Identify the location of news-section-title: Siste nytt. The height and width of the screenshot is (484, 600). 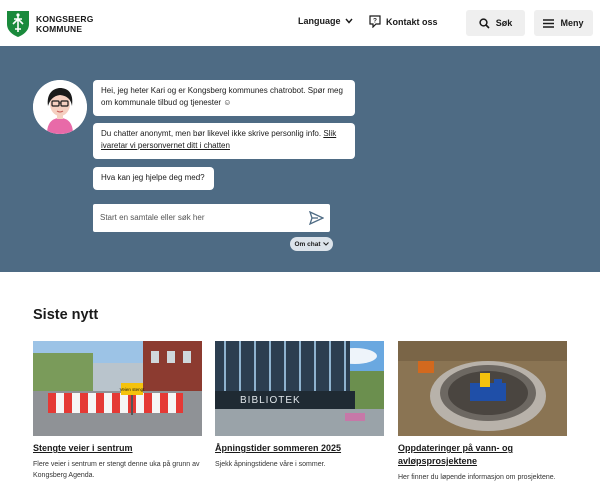
(66, 315).